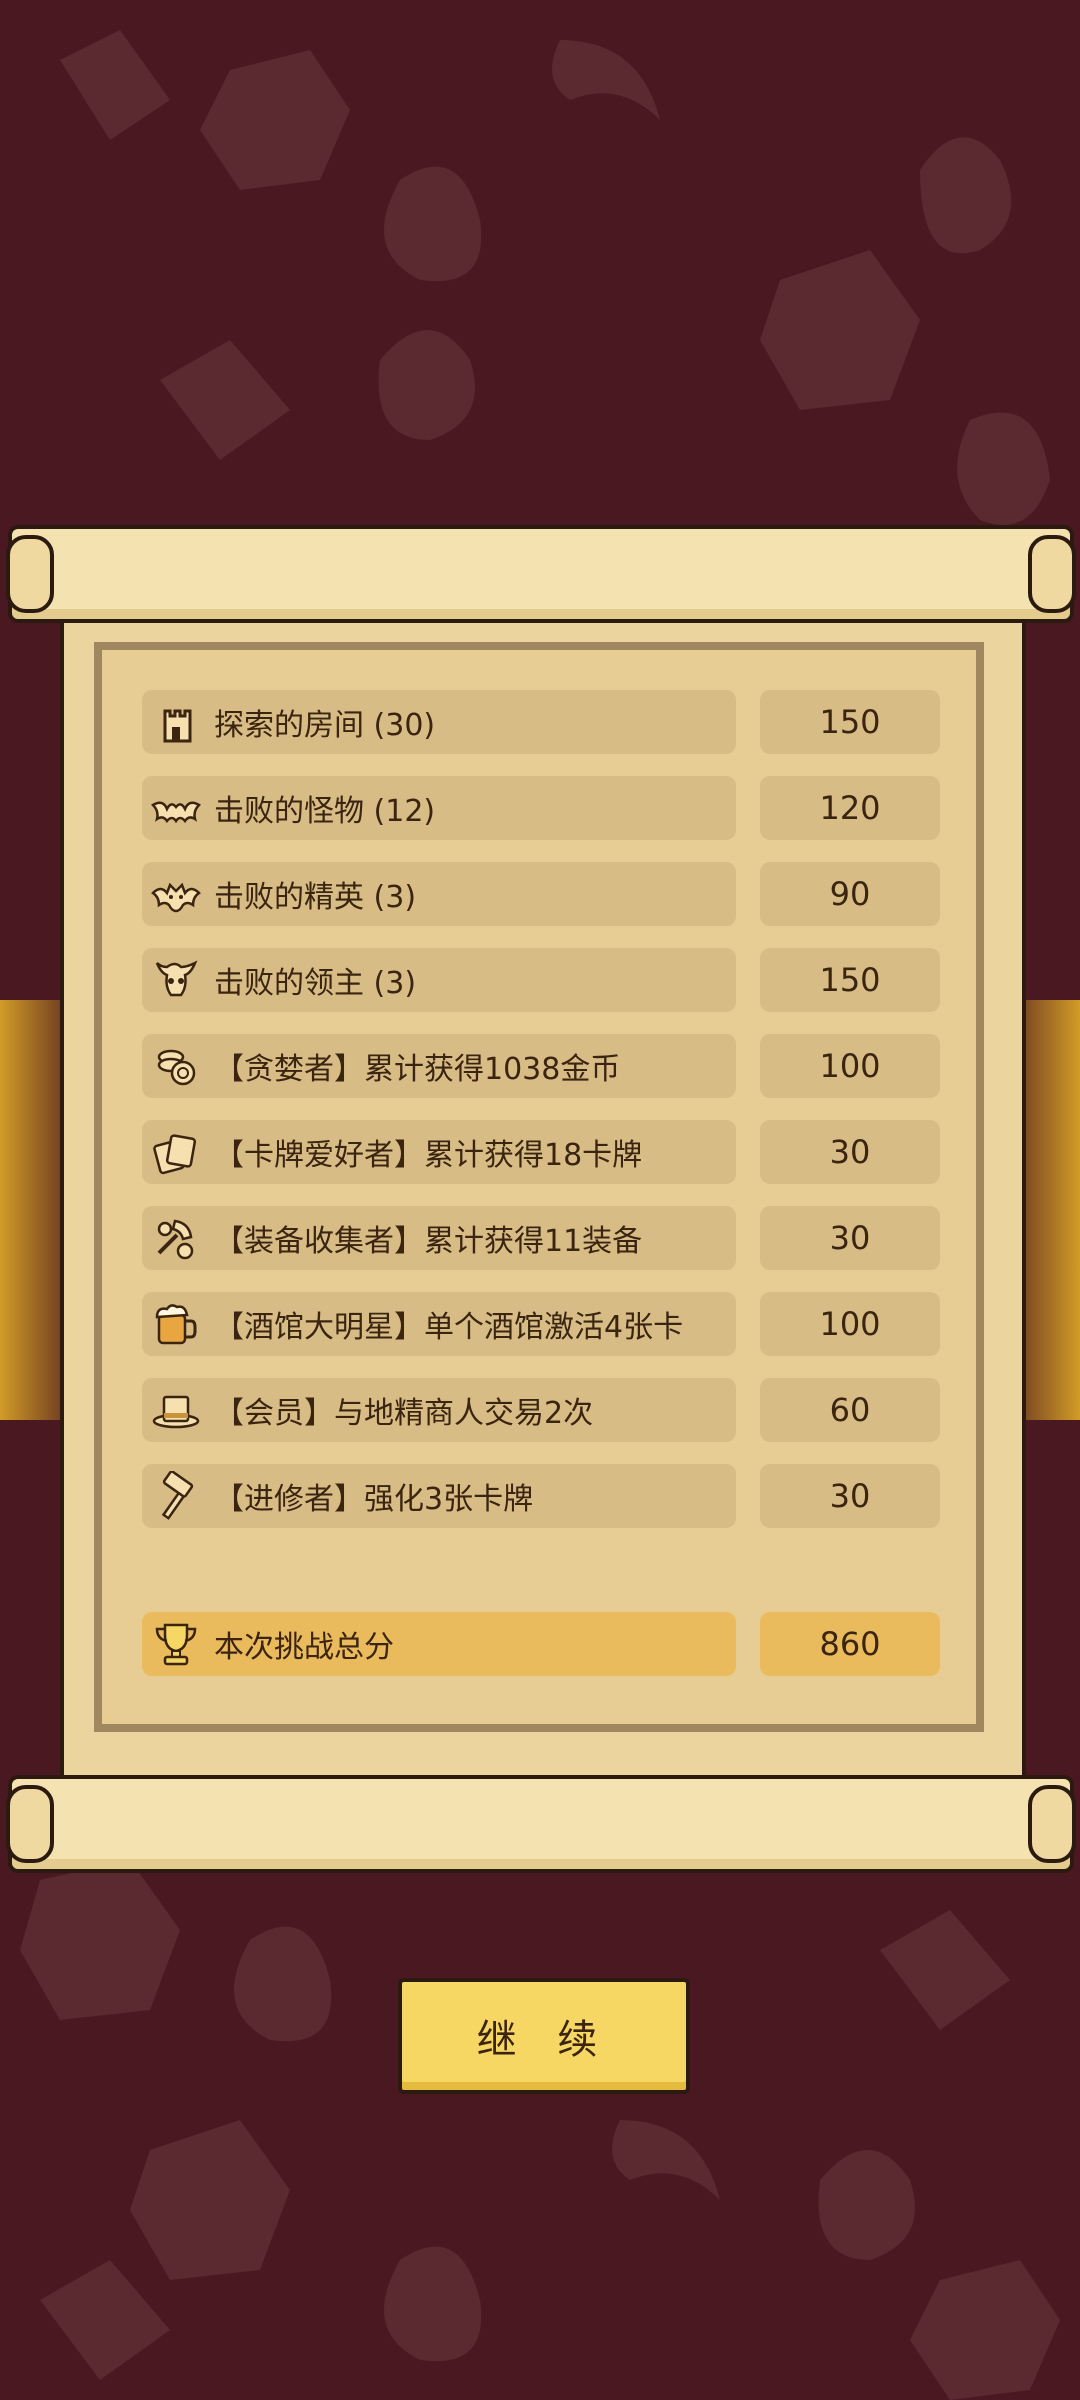 This screenshot has height=2400, width=1080. What do you see at coordinates (544, 2036) in the screenshot?
I see `continue-button: 继 续` at bounding box center [544, 2036].